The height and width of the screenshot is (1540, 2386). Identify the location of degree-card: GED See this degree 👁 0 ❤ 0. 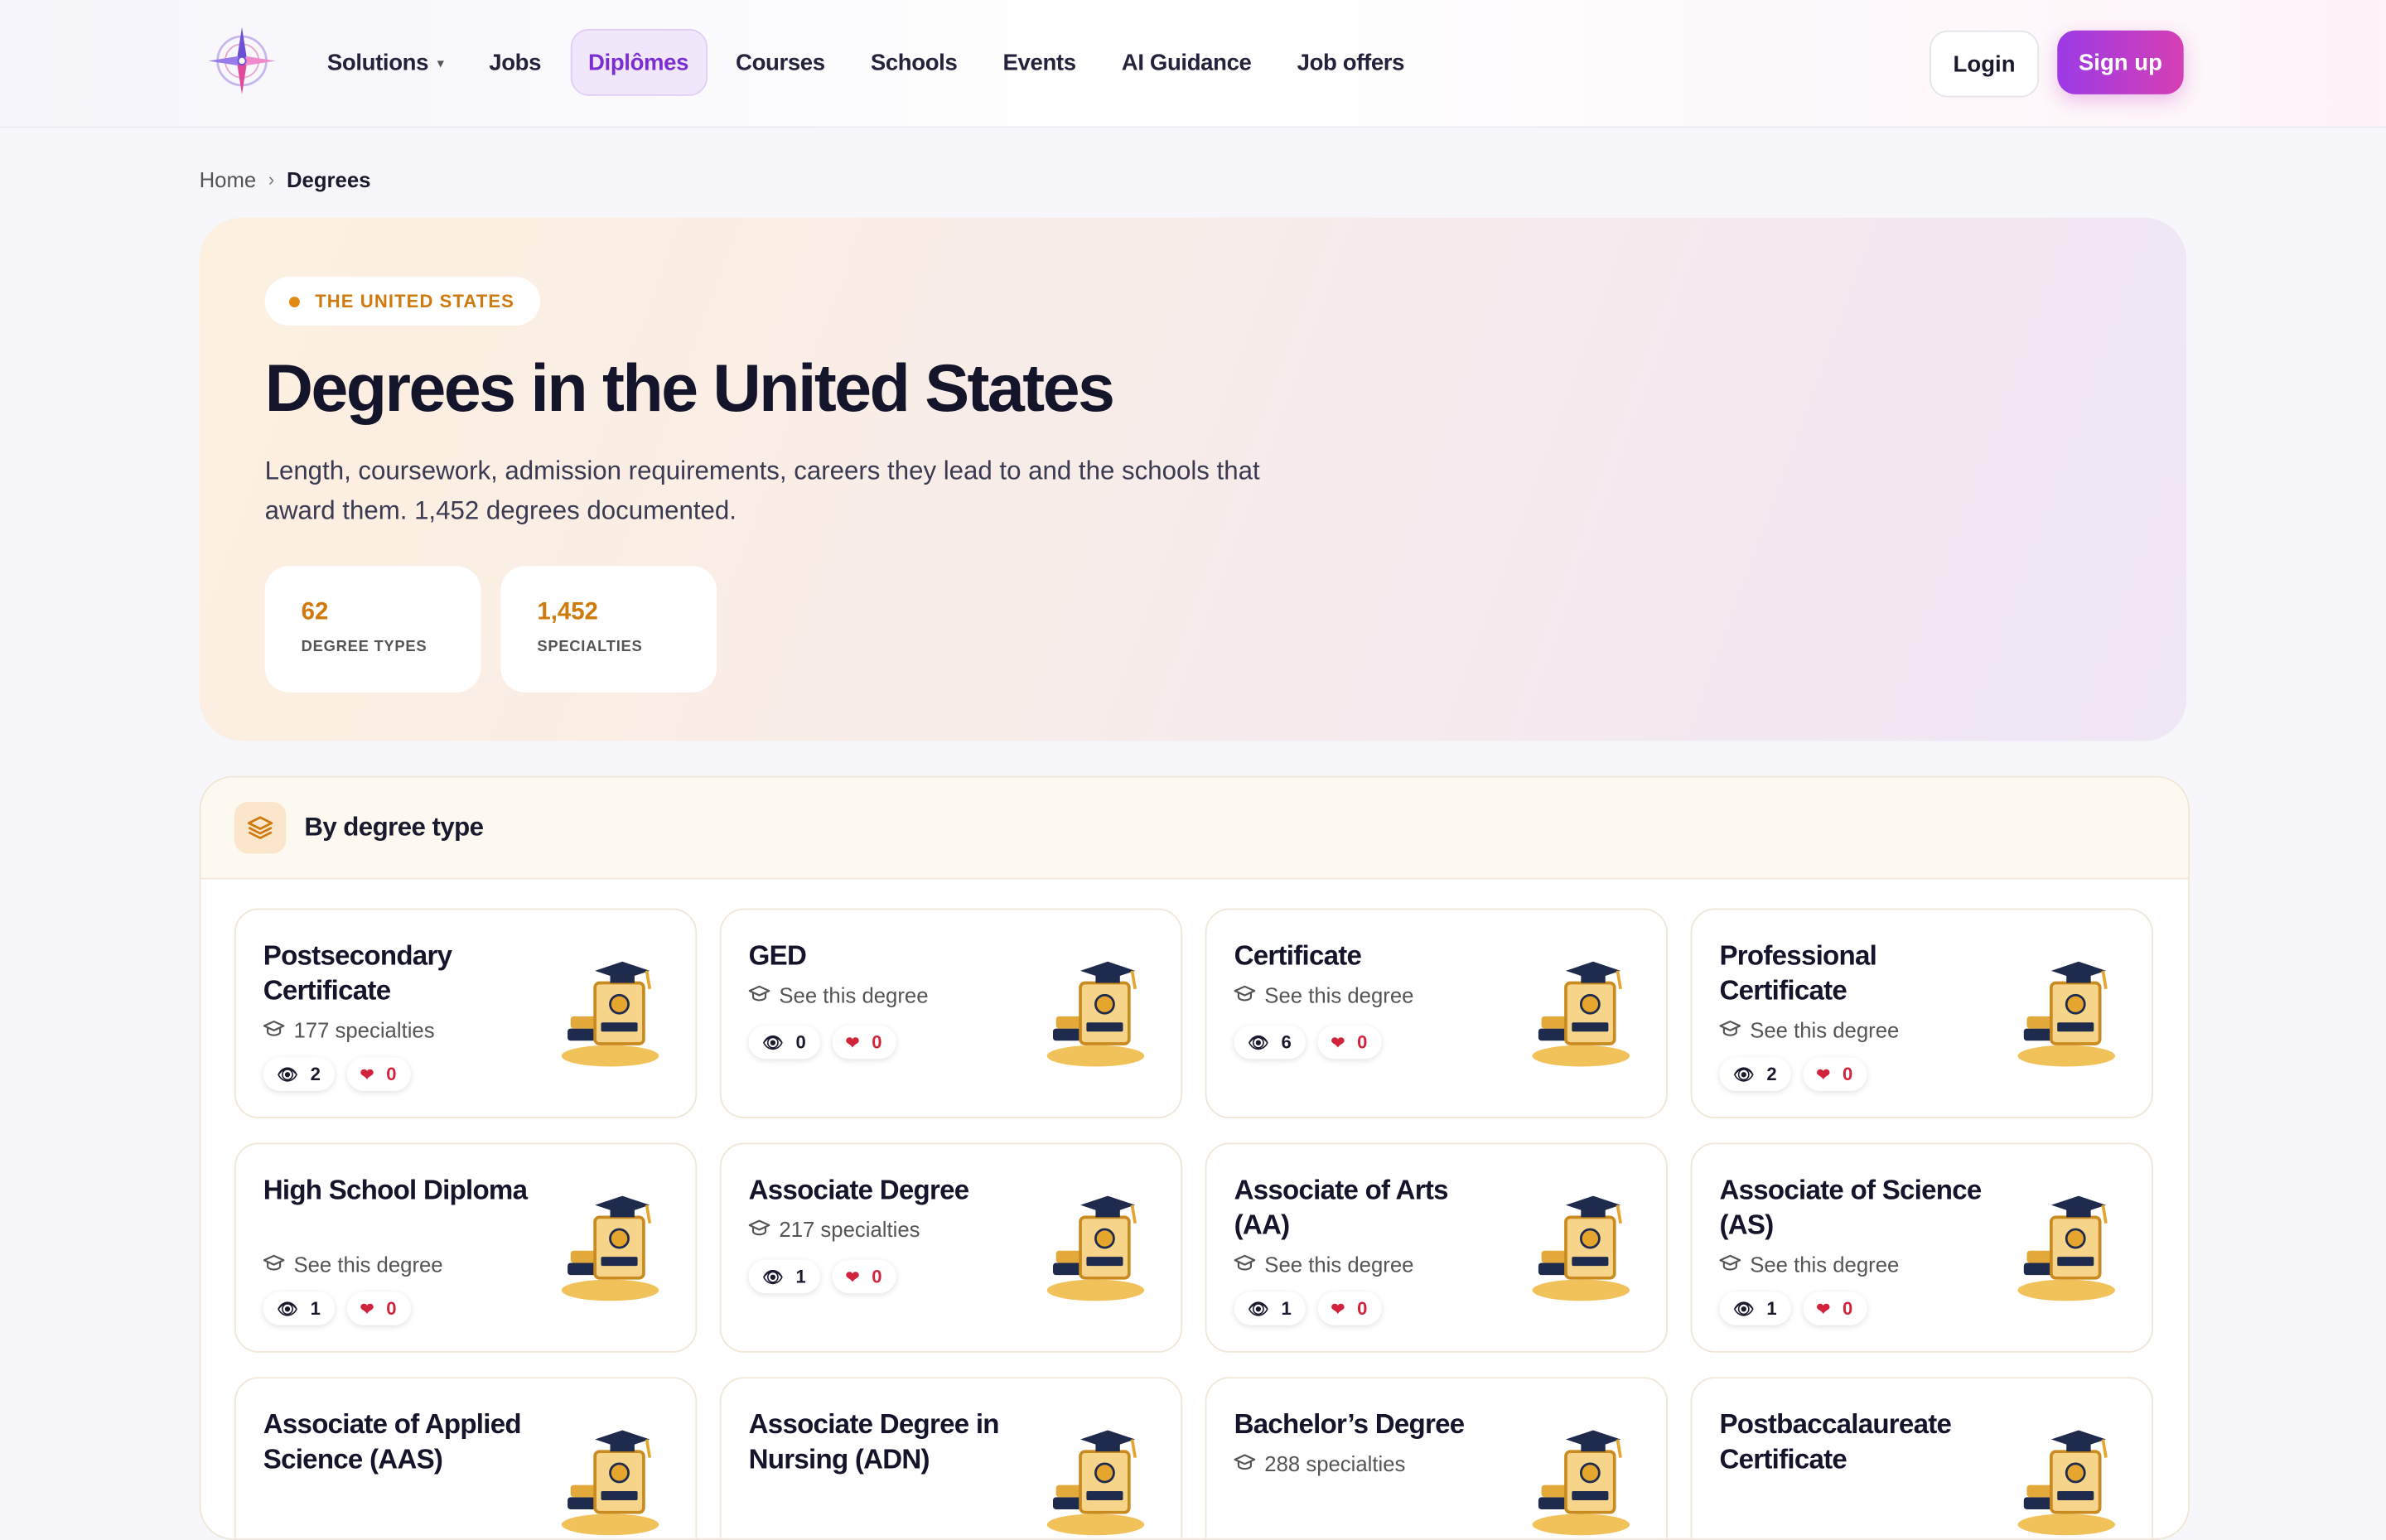
(951, 1013).